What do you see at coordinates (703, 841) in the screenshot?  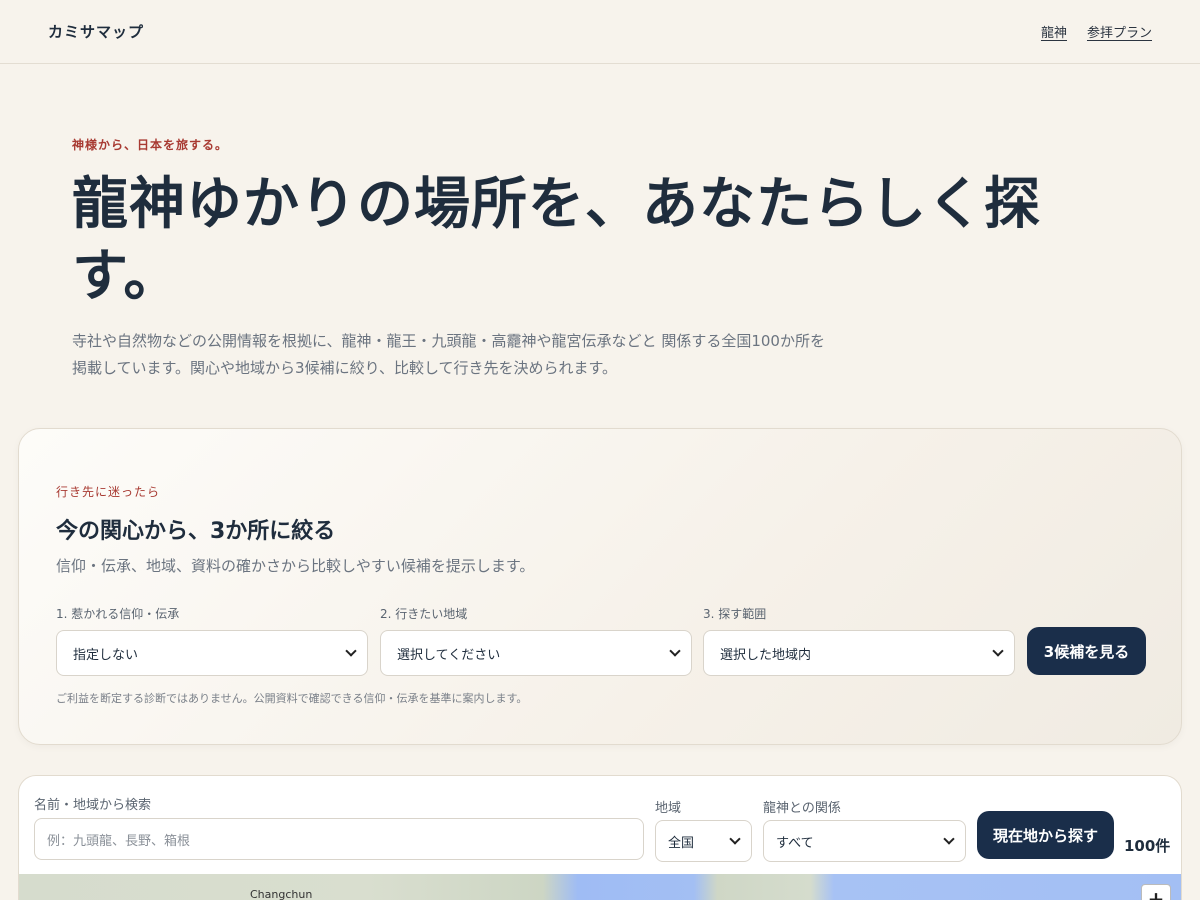 I see `area-filter-select: 全国` at bounding box center [703, 841].